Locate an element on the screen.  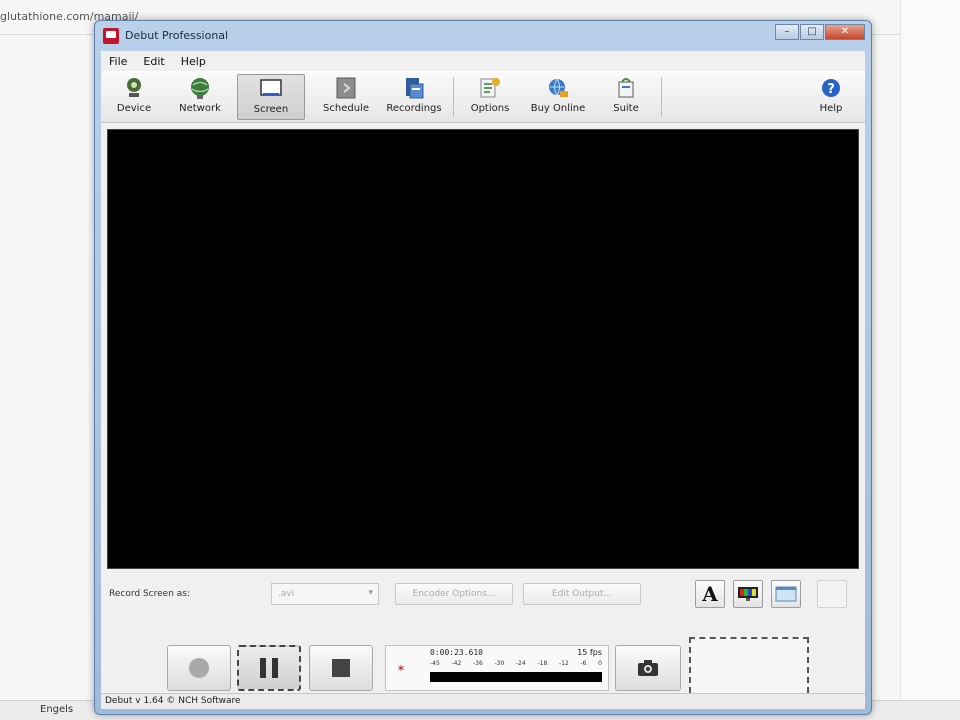
suite-icon is located at coordinates (626, 88).